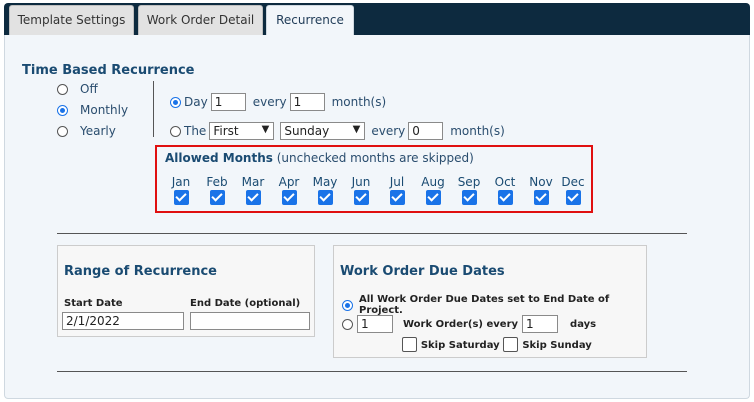 This screenshot has height=402, width=754. What do you see at coordinates (310, 20) in the screenshot?
I see `tab-recurrence: Recurrence` at bounding box center [310, 20].